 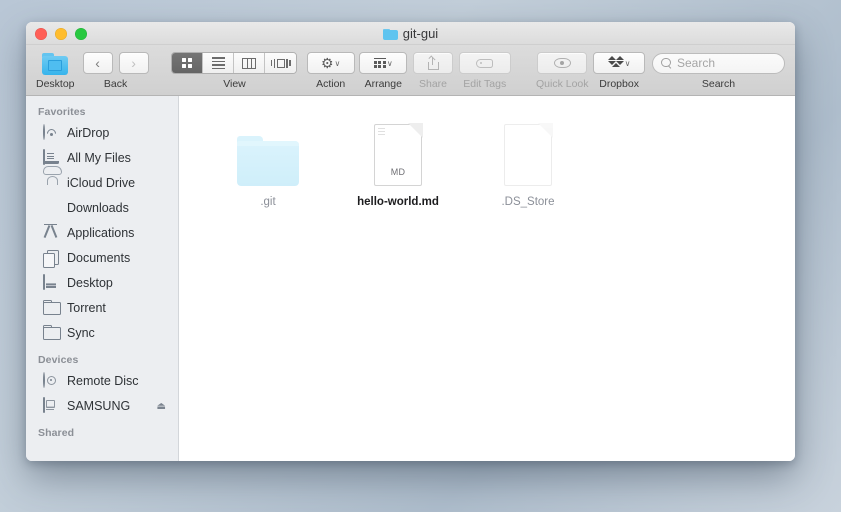 I want to click on cloud-icon, so click(x=51, y=183).